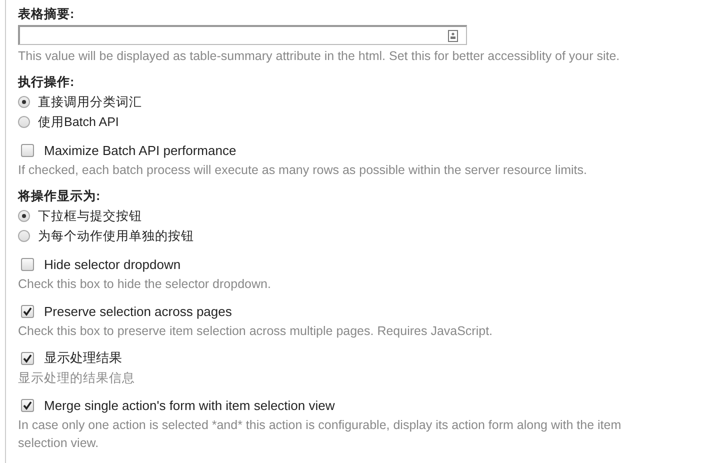  I want to click on checkbox-label: Maximize Batch API performance, so click(140, 150).